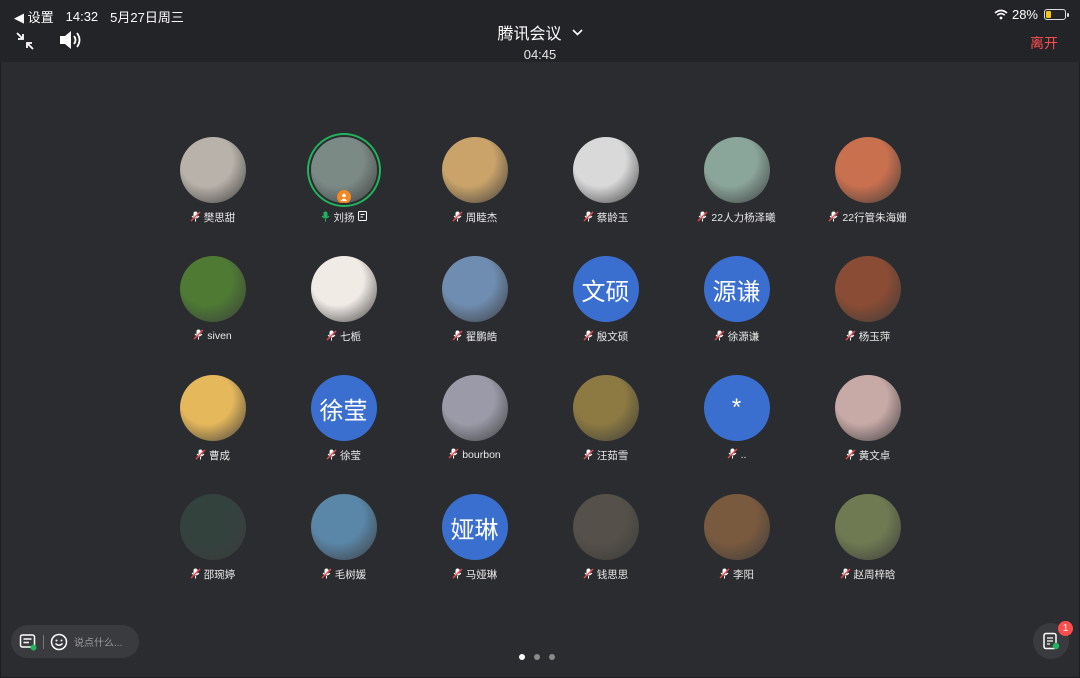 The width and height of the screenshot is (1080, 678). I want to click on participant-name: 汪茹雪, so click(612, 456).